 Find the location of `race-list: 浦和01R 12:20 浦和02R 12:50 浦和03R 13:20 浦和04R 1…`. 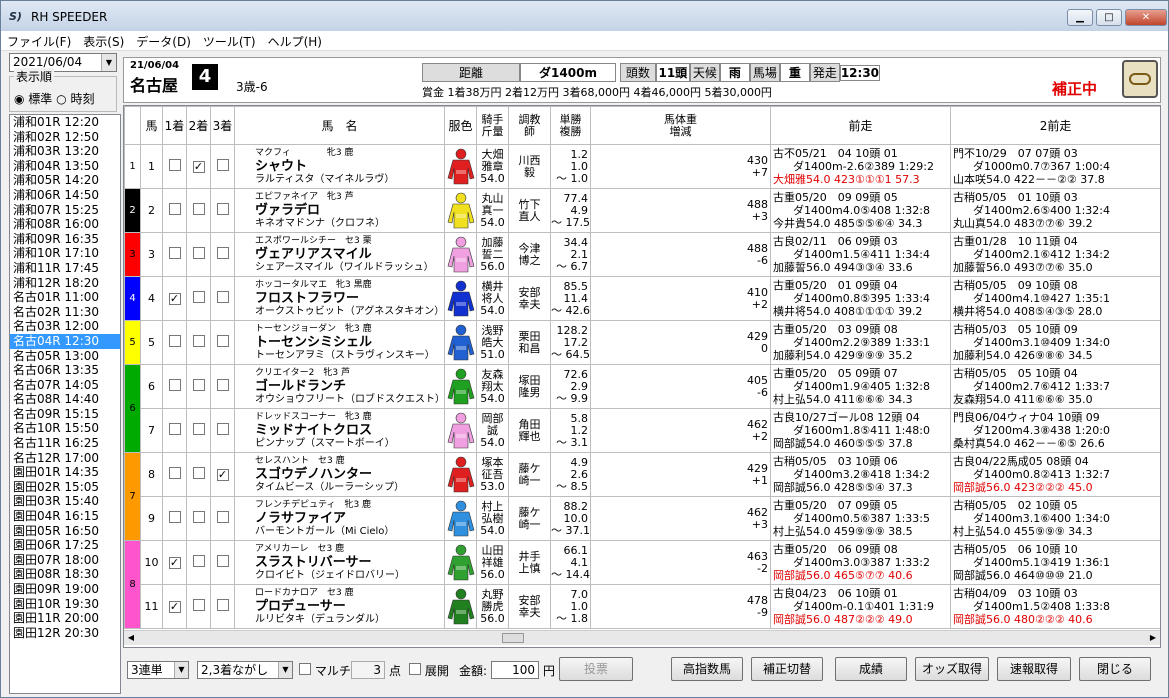

race-list: 浦和01R 12:20 浦和02R 12:50 浦和03R 13:20 浦和04R 1… is located at coordinates (65, 404).